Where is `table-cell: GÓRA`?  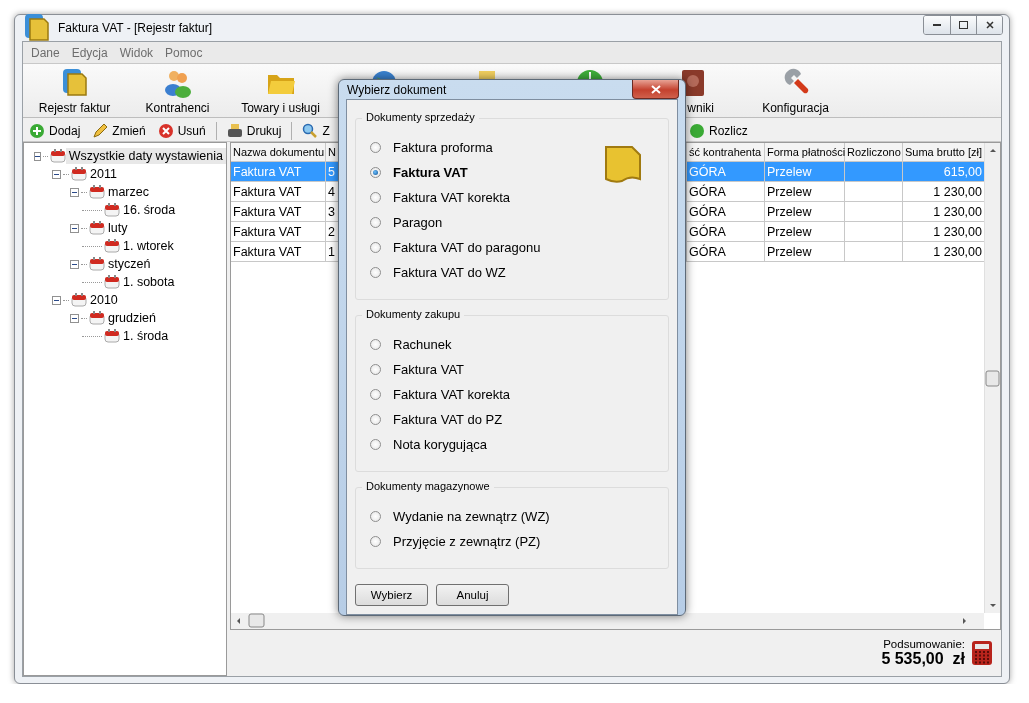
table-cell: GÓRA is located at coordinates (726, 252).